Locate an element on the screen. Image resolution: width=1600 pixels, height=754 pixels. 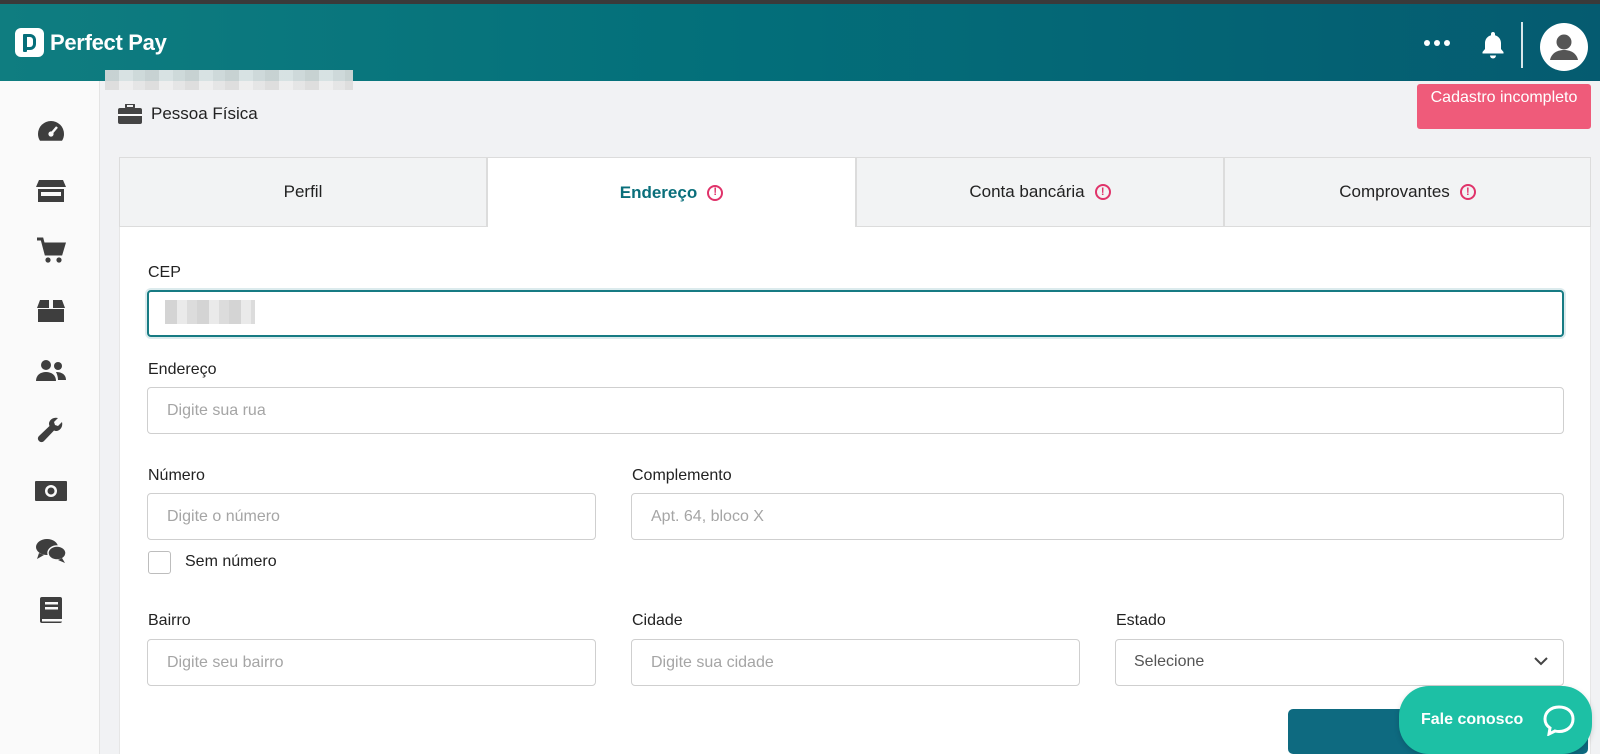
cidade-input is located at coordinates (855, 662).